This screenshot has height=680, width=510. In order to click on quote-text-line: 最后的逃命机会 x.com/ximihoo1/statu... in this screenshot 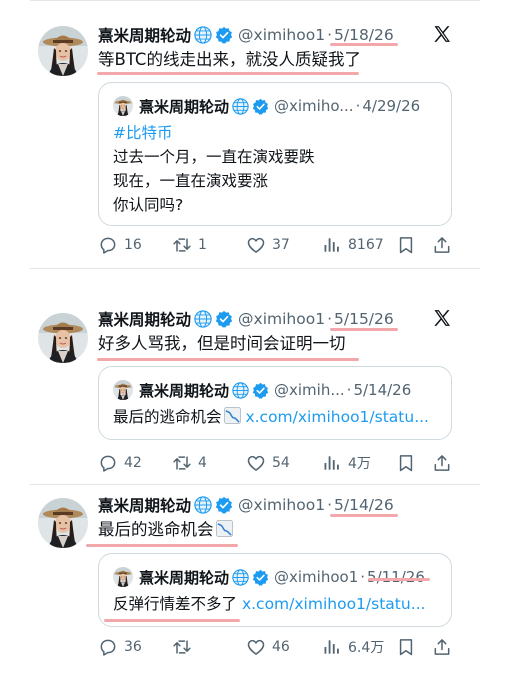, I will do `click(271, 418)`.